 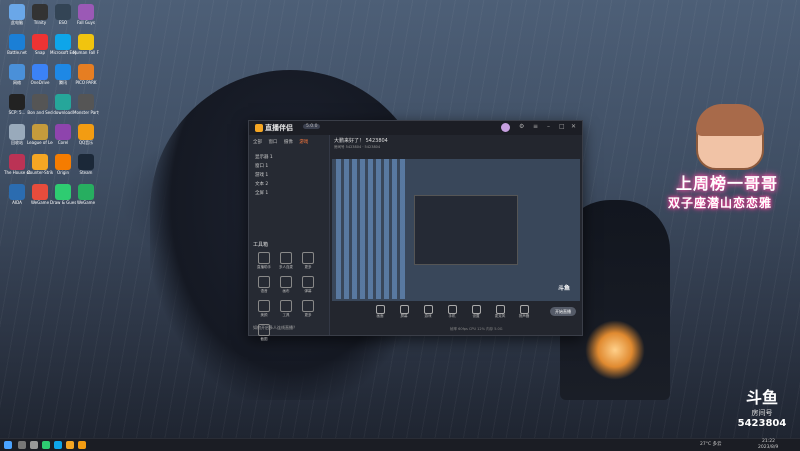 I want to click on source-item: 游戏 1, so click(x=290, y=175).